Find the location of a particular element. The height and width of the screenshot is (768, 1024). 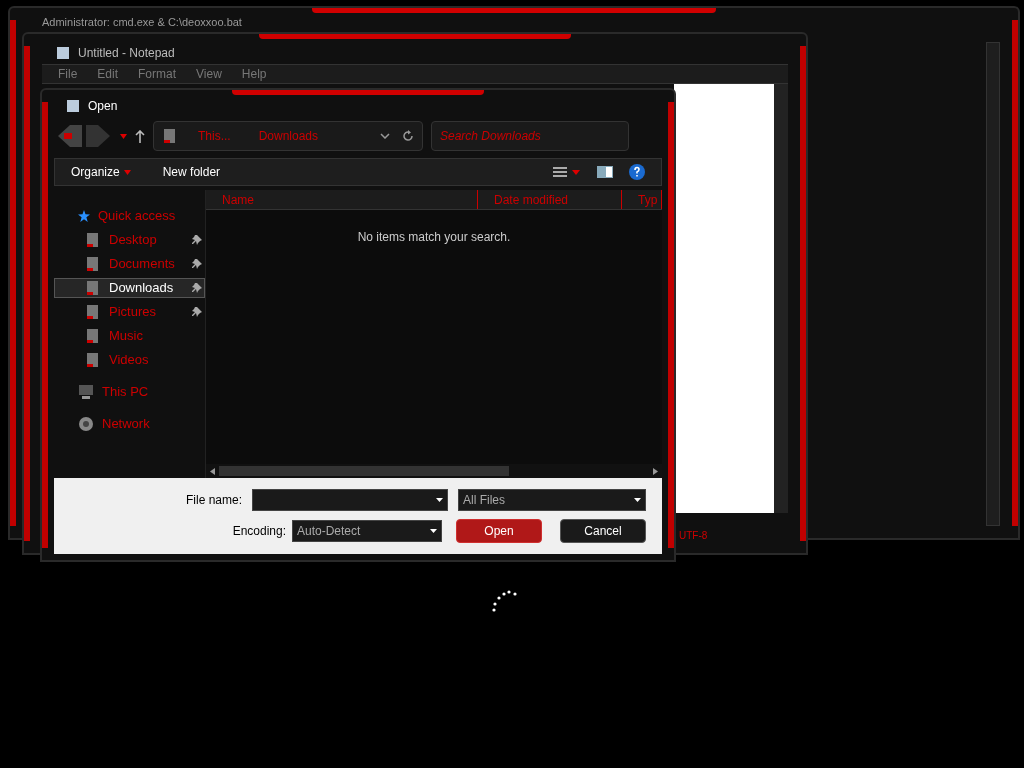

nav-item: Desktop is located at coordinates (129, 240).